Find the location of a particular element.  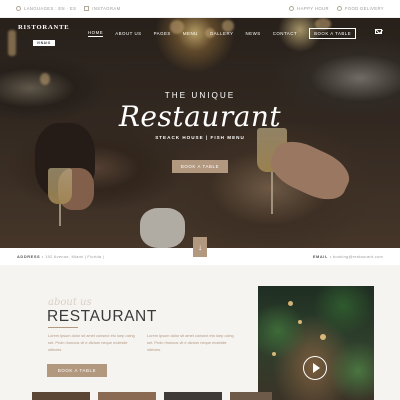

nav-item-contact: CONTACT is located at coordinates (285, 33).